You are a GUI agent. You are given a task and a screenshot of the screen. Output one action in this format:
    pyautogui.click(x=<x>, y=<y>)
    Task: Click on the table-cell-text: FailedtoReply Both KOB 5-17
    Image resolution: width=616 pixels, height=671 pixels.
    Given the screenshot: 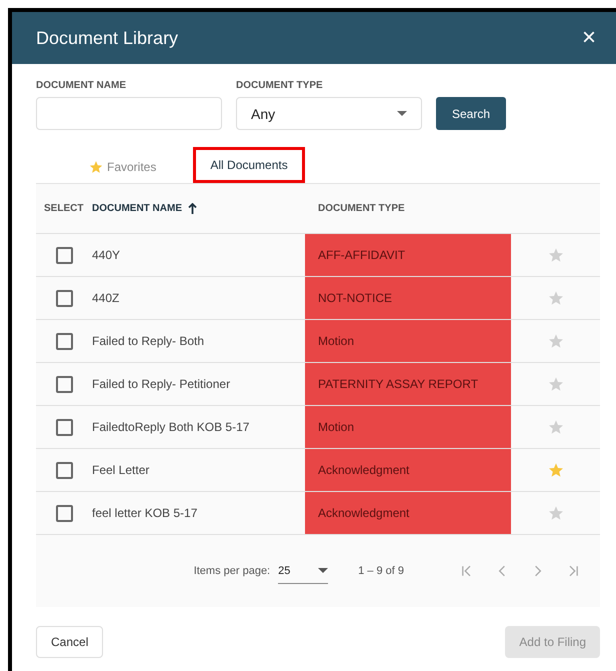 What is the action you would take?
    pyautogui.click(x=171, y=427)
    